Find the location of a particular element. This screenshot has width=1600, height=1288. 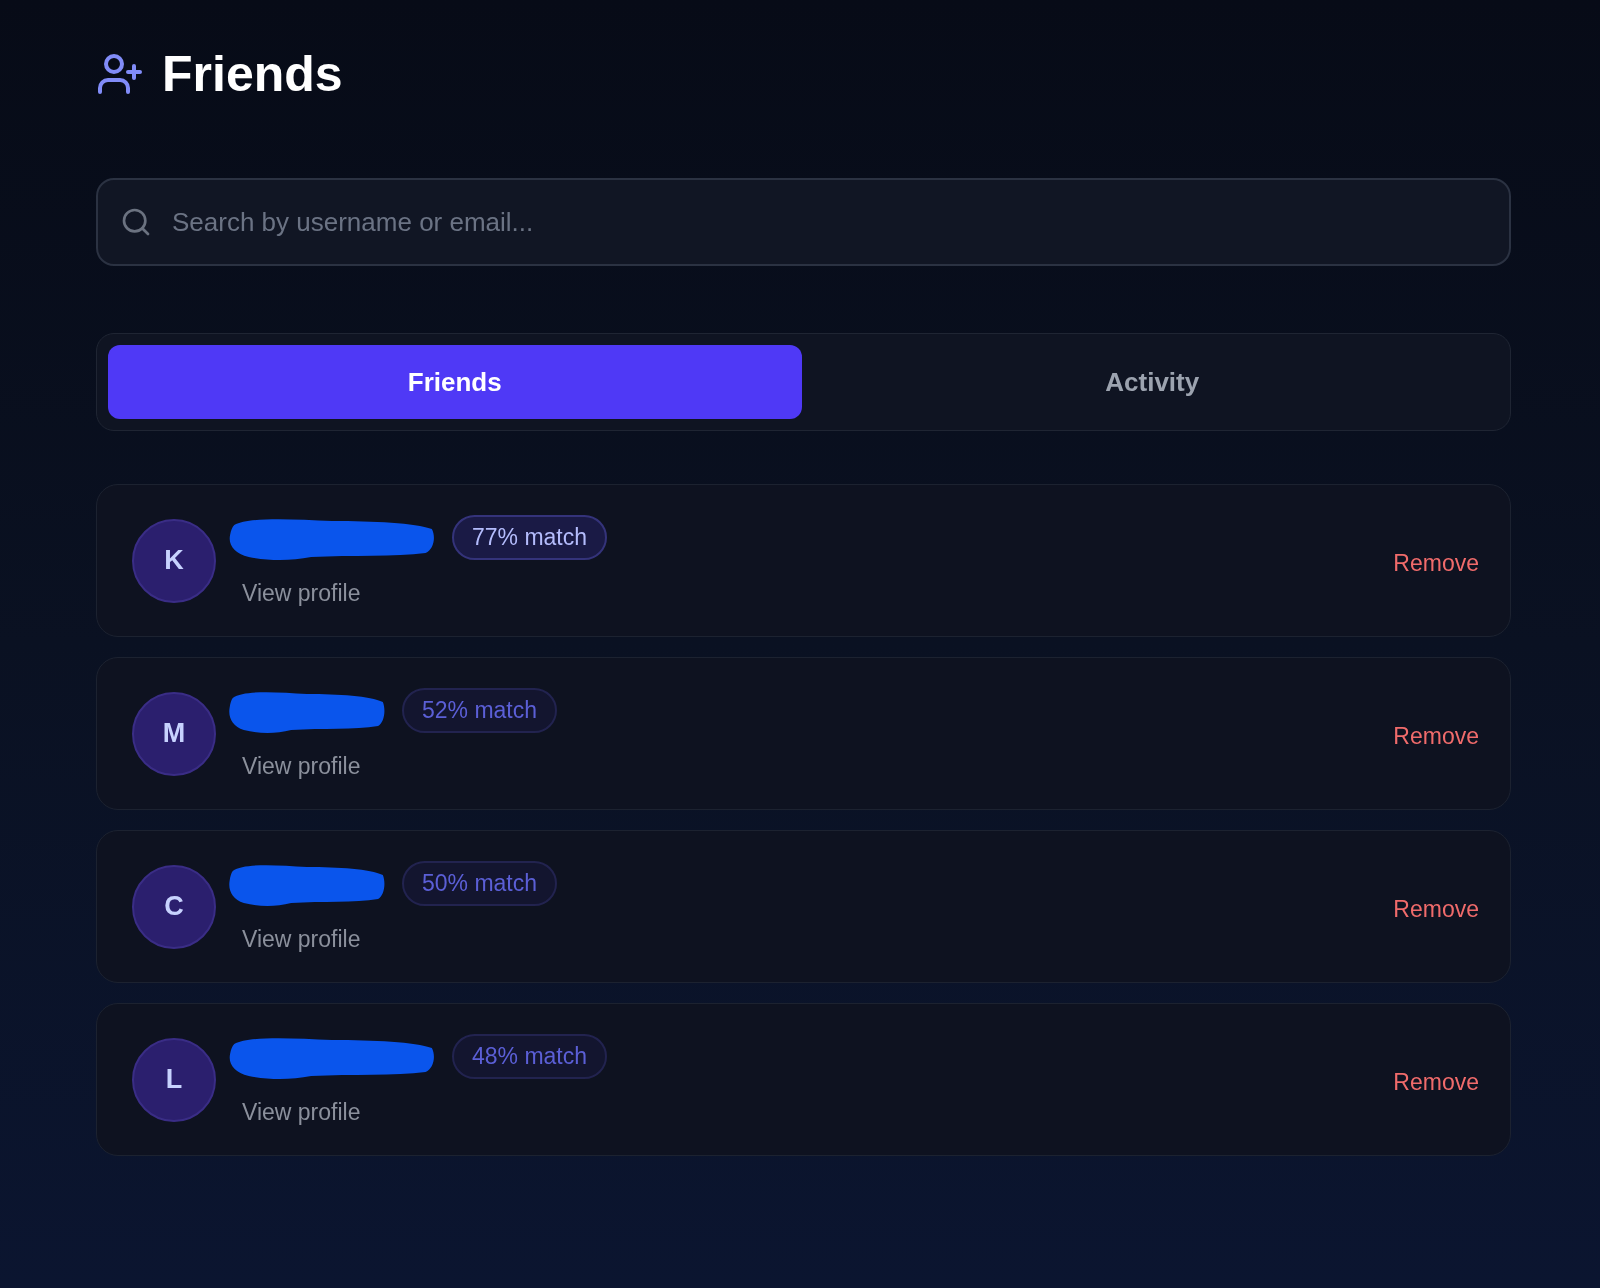

tab: Activity is located at coordinates (1152, 382).